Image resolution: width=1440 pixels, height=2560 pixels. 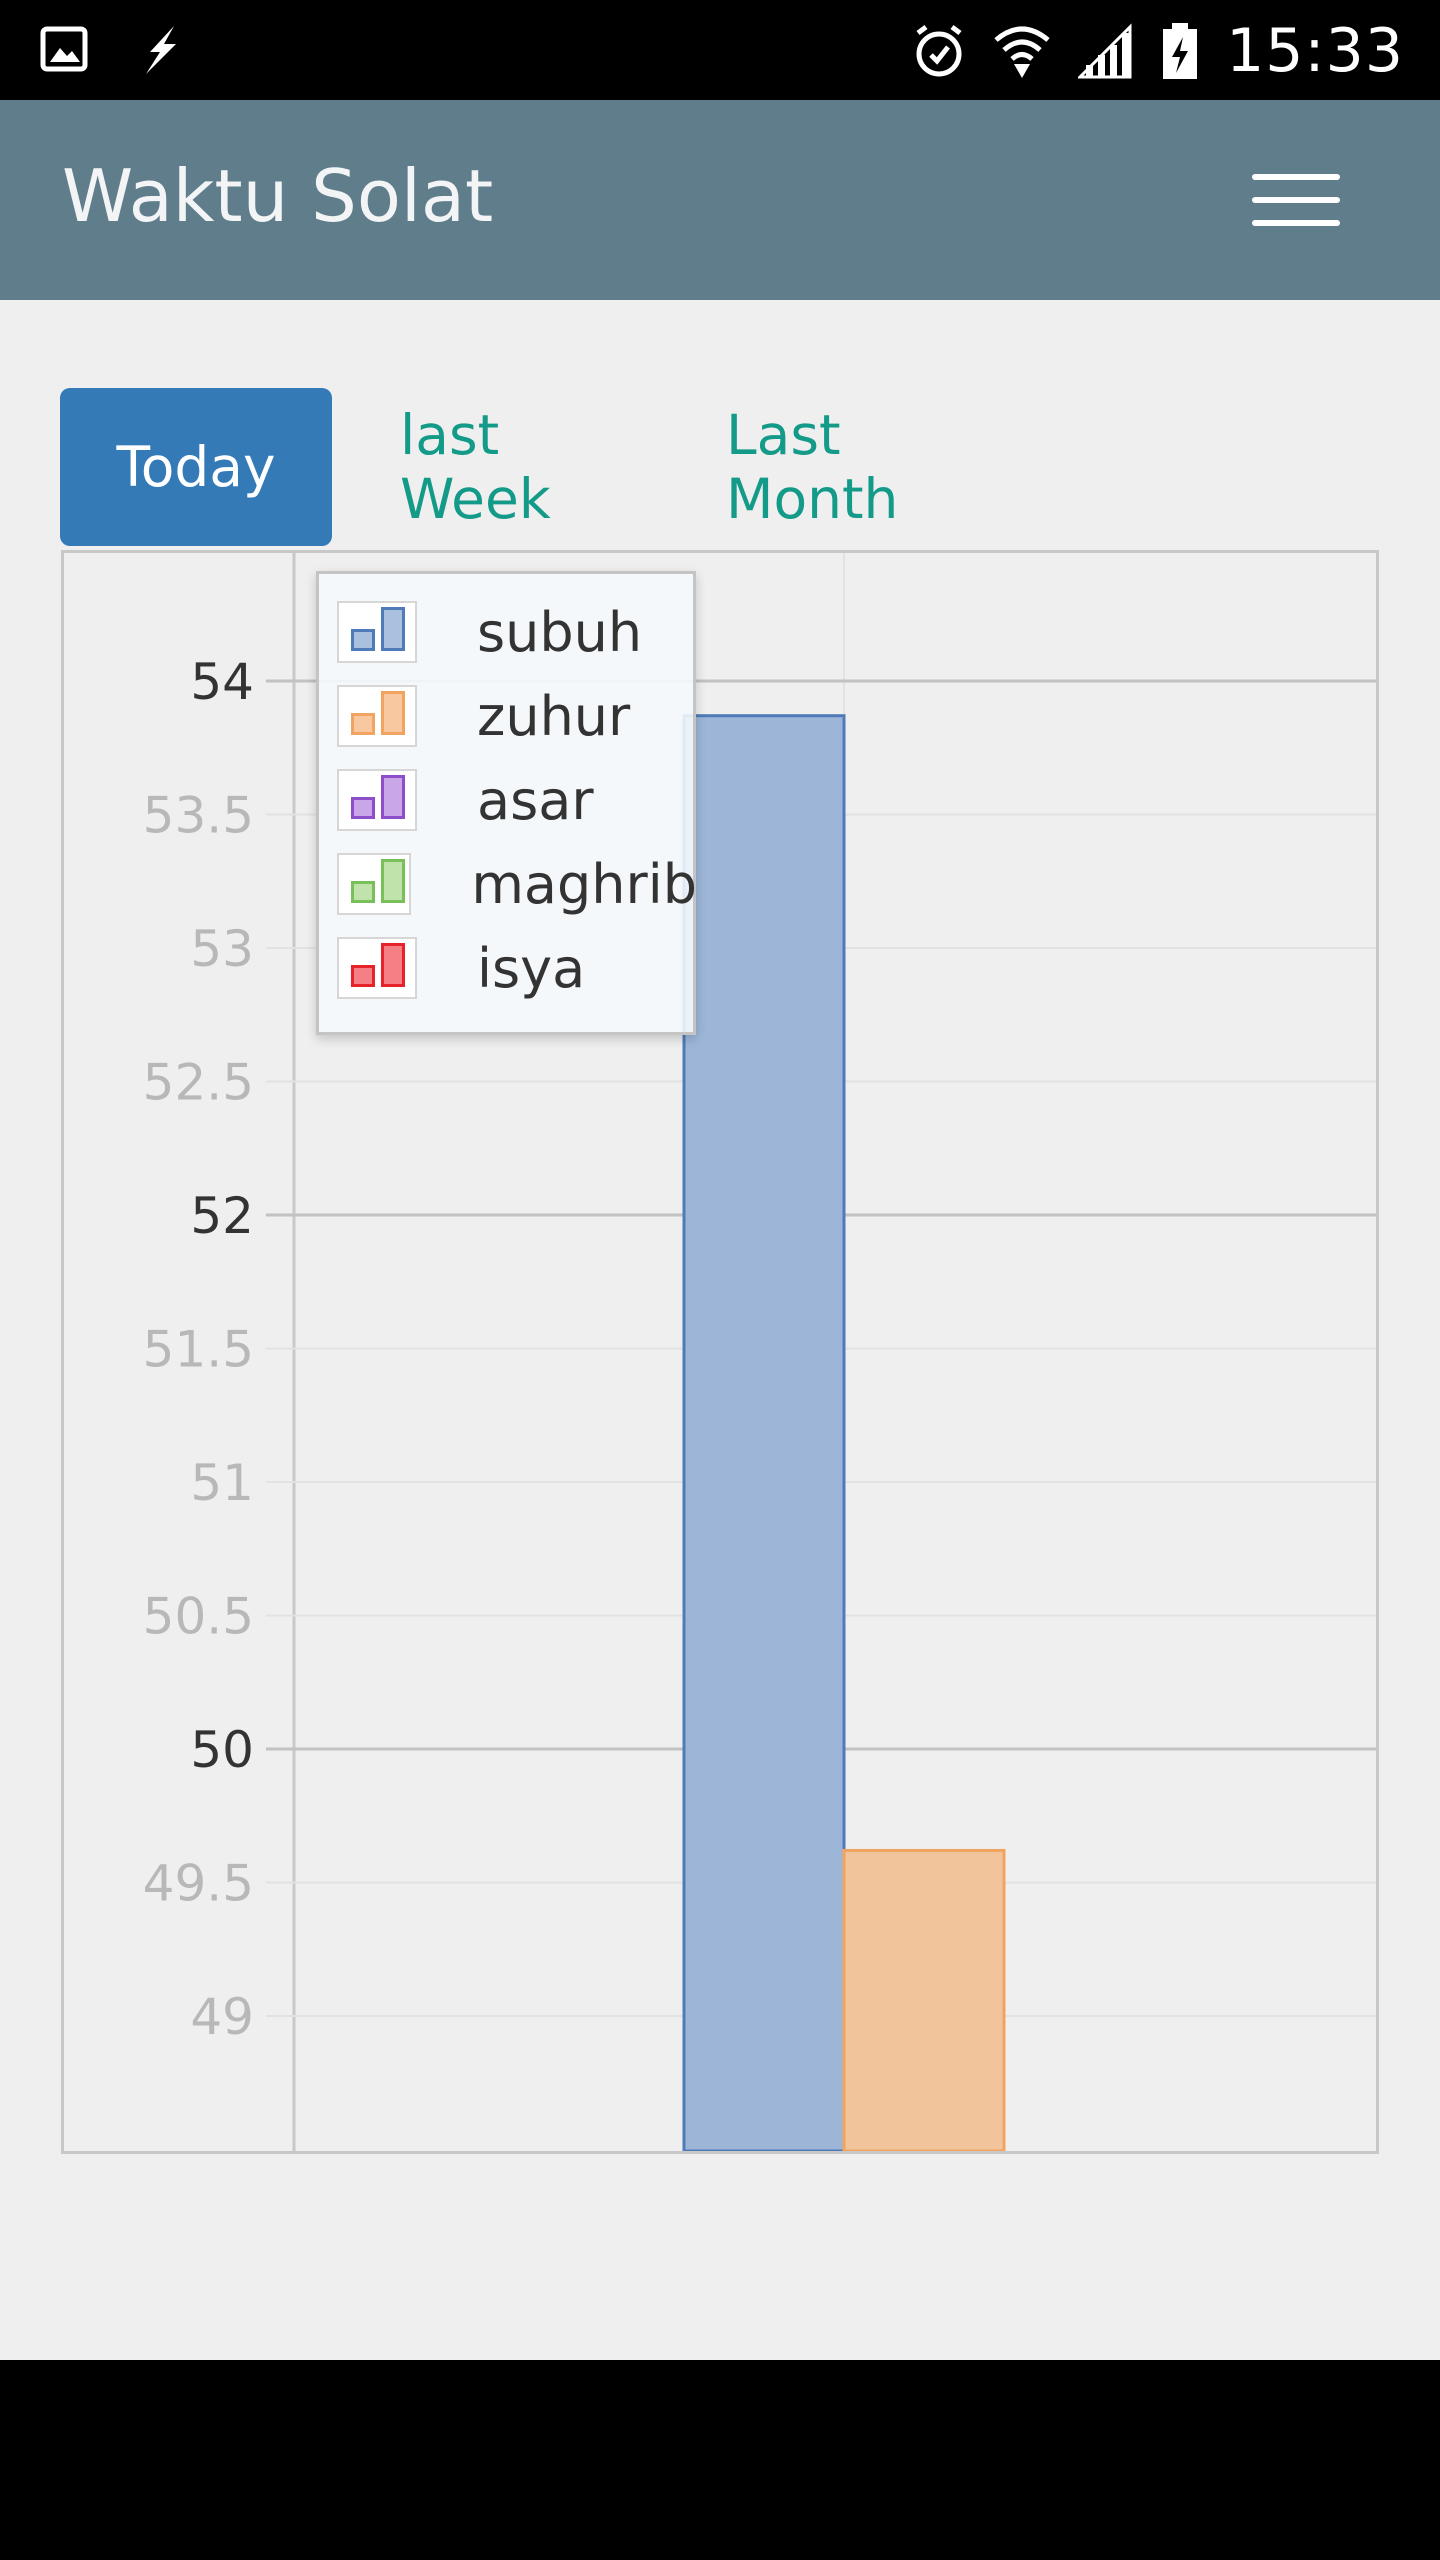 What do you see at coordinates (198, 1350) in the screenshot?
I see `y-tick-label: 51.5` at bounding box center [198, 1350].